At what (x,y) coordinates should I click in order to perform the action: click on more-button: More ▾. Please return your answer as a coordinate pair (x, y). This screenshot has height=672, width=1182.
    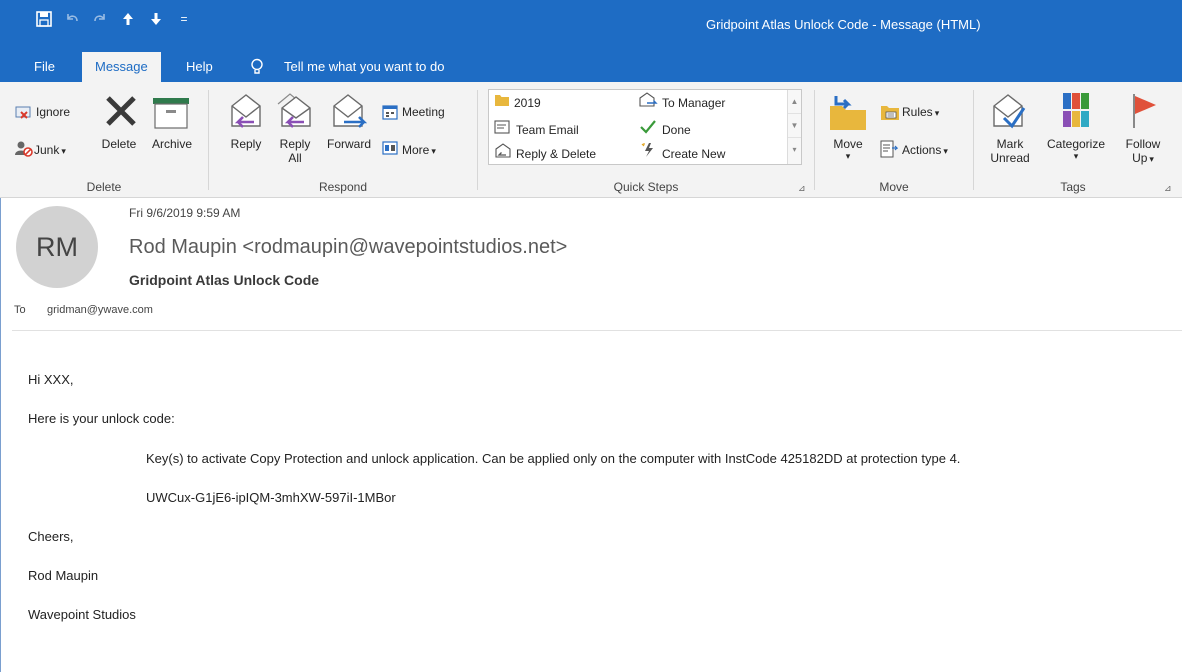
    Looking at the image, I should click on (419, 150).